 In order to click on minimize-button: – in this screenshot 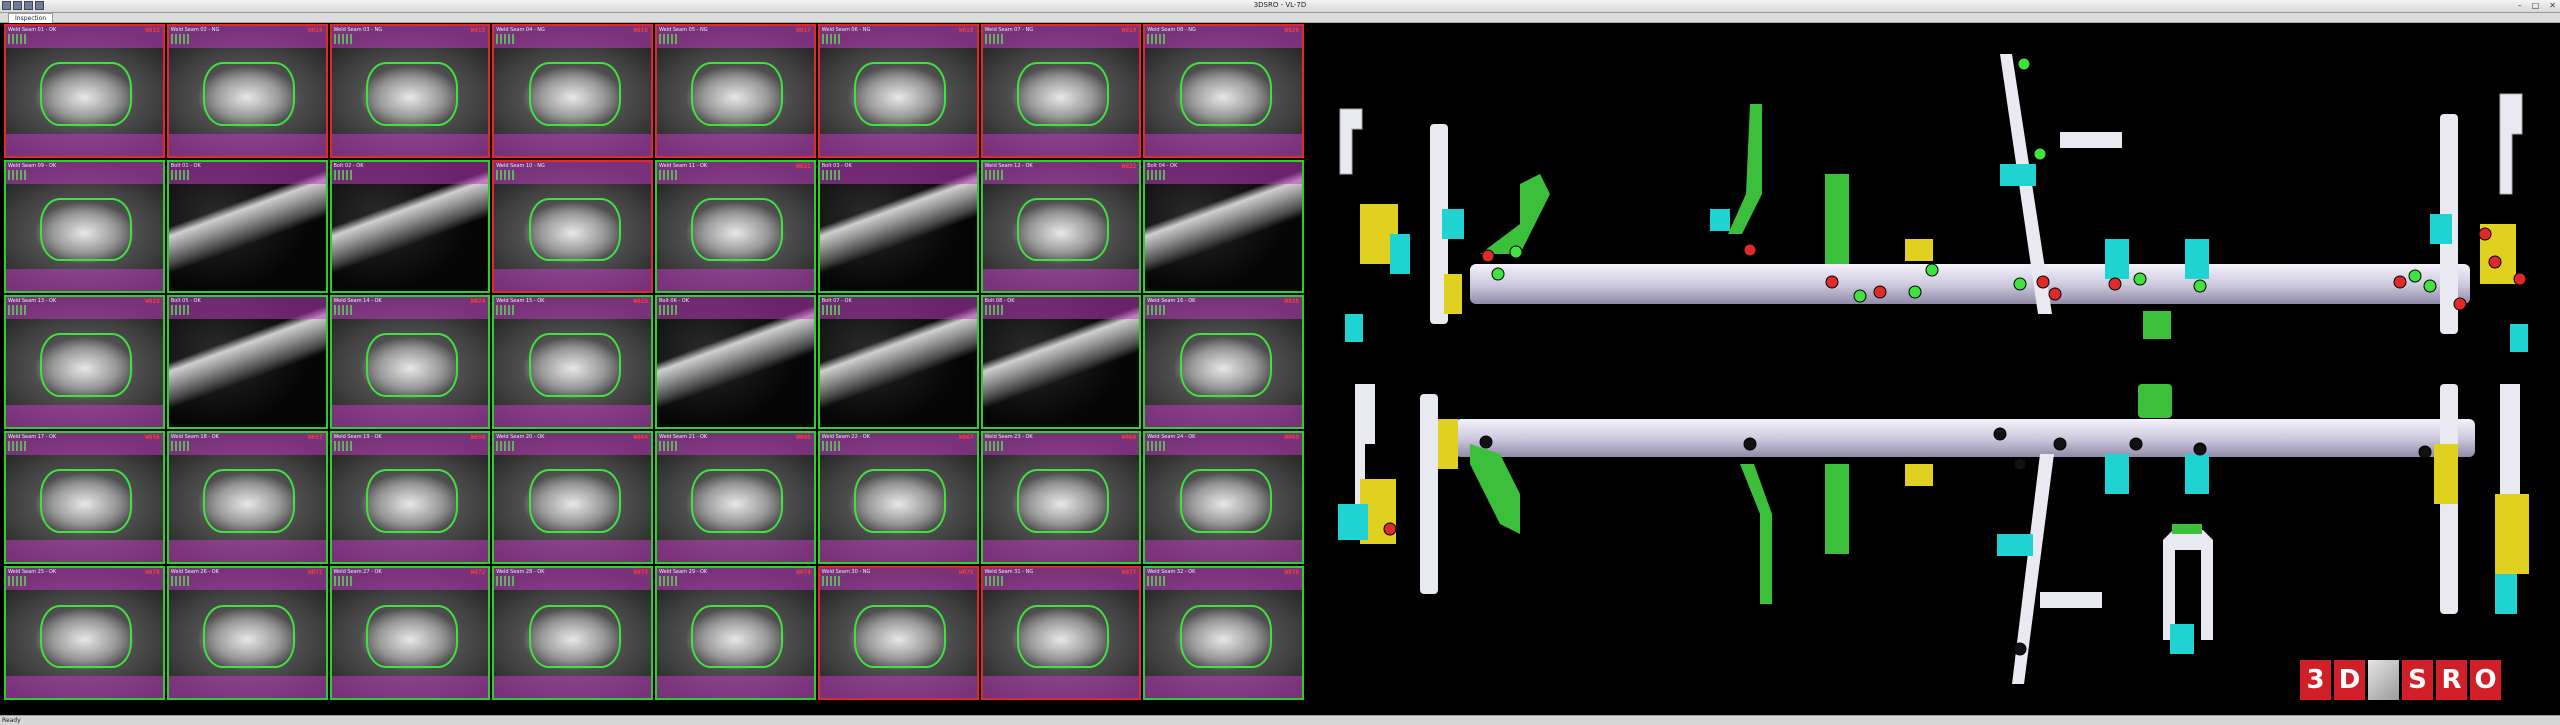, I will do `click(2520, 5)`.